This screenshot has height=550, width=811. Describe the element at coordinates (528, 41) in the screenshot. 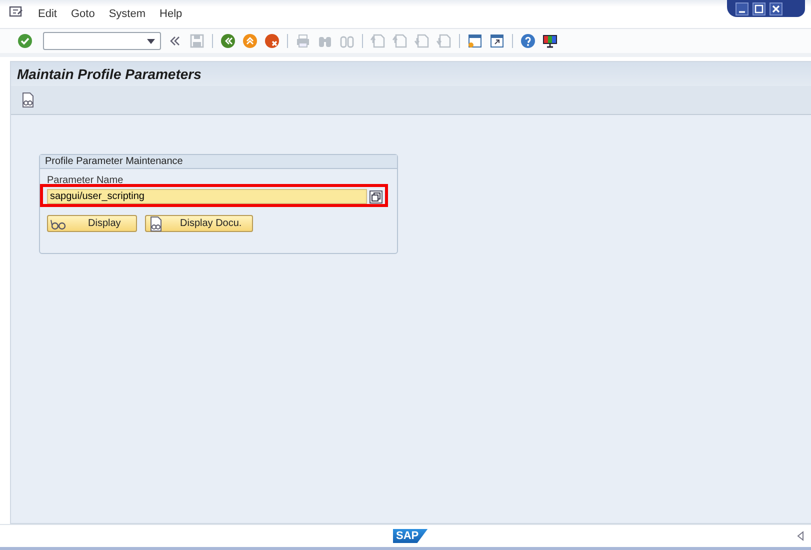

I see `help-icon` at that location.